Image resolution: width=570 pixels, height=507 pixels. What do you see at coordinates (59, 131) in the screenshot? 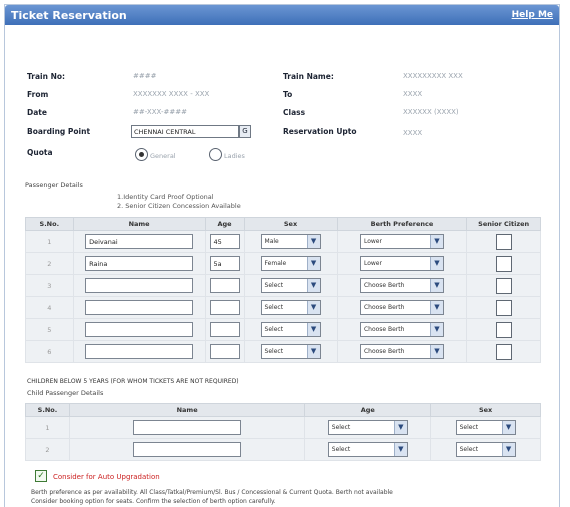
I see `boarding-point-label: Boarding Point` at bounding box center [59, 131].